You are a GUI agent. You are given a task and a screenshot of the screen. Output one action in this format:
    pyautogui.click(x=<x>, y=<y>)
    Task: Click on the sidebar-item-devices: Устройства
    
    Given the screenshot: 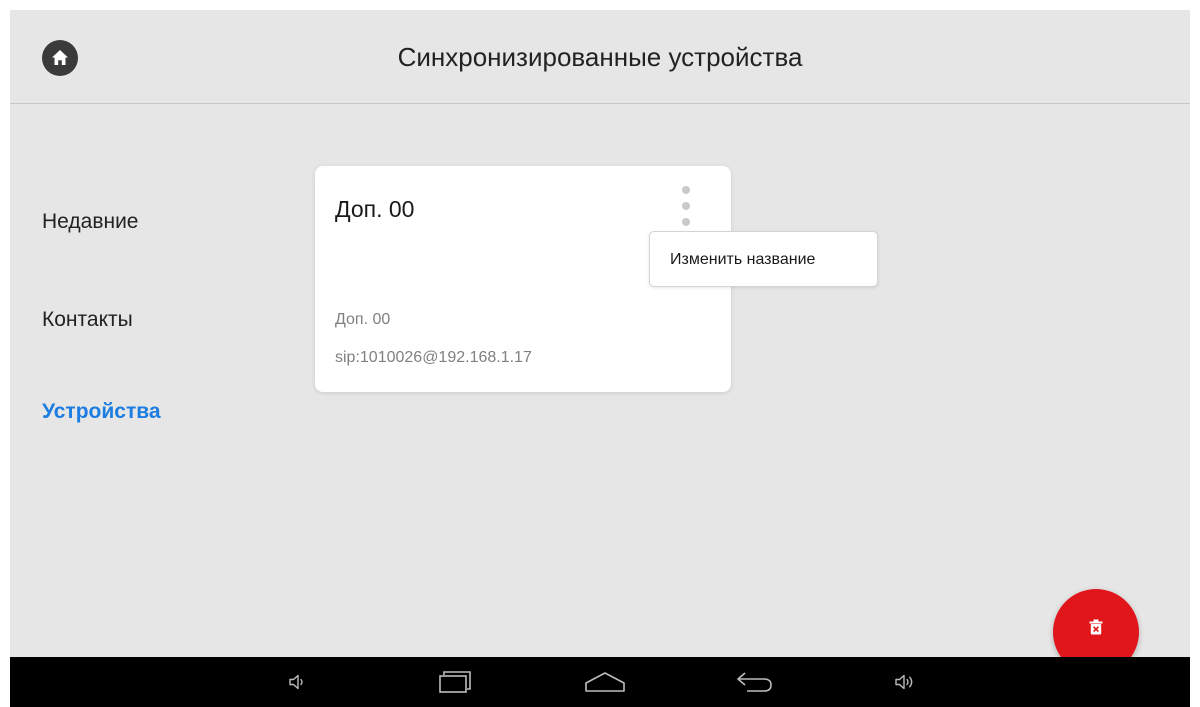 What is the action you would take?
    pyautogui.click(x=101, y=412)
    